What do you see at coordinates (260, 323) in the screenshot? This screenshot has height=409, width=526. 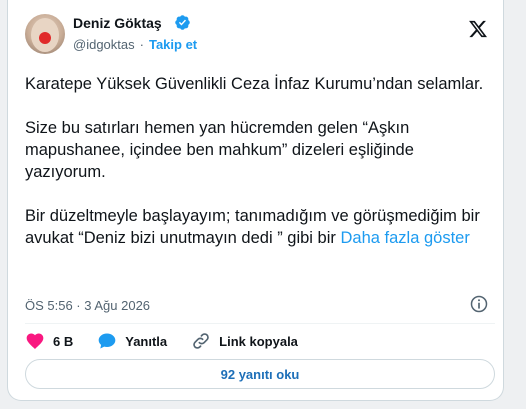 I see `divider` at bounding box center [260, 323].